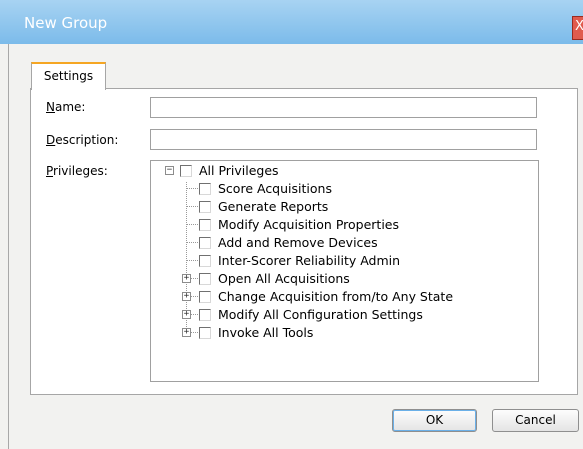 The width and height of the screenshot is (583, 449). Describe the element at coordinates (273, 206) in the screenshot. I see `tree-node-label: Generate Reports` at that location.